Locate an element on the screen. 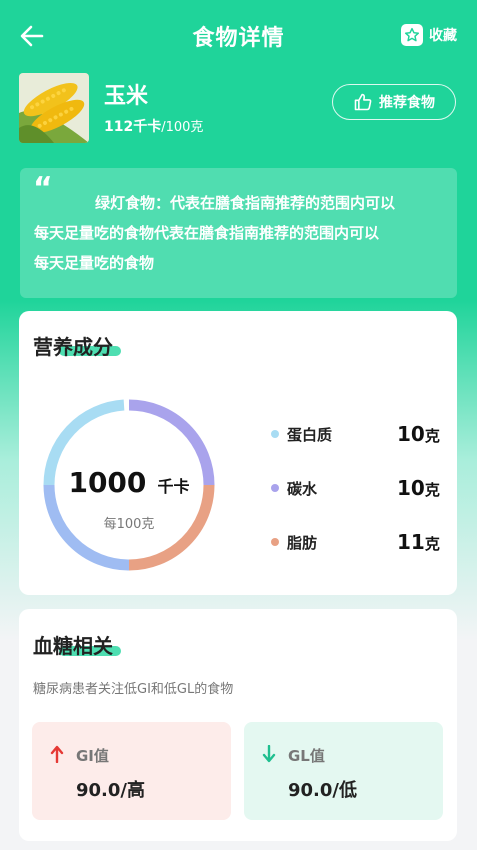  blood-sugar-subtitle: 糖尿病患者关注低GI和低GL的食物 is located at coordinates (133, 689).